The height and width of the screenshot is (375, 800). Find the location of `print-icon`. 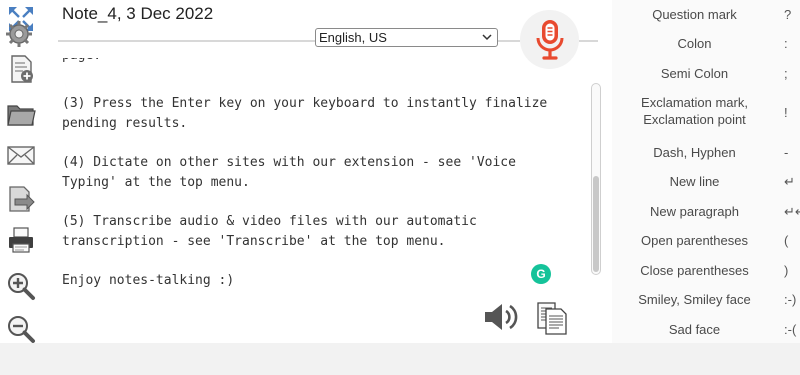

print-icon is located at coordinates (21, 240).